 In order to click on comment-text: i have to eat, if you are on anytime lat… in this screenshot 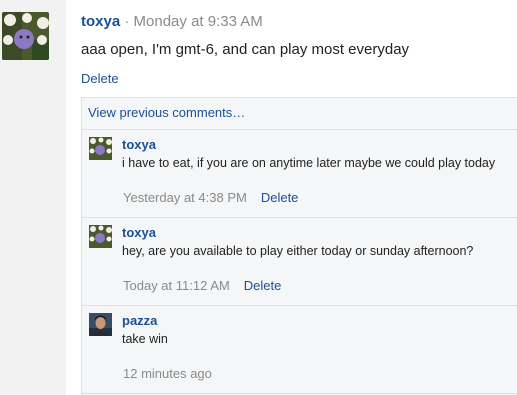, I will do `click(309, 163)`.